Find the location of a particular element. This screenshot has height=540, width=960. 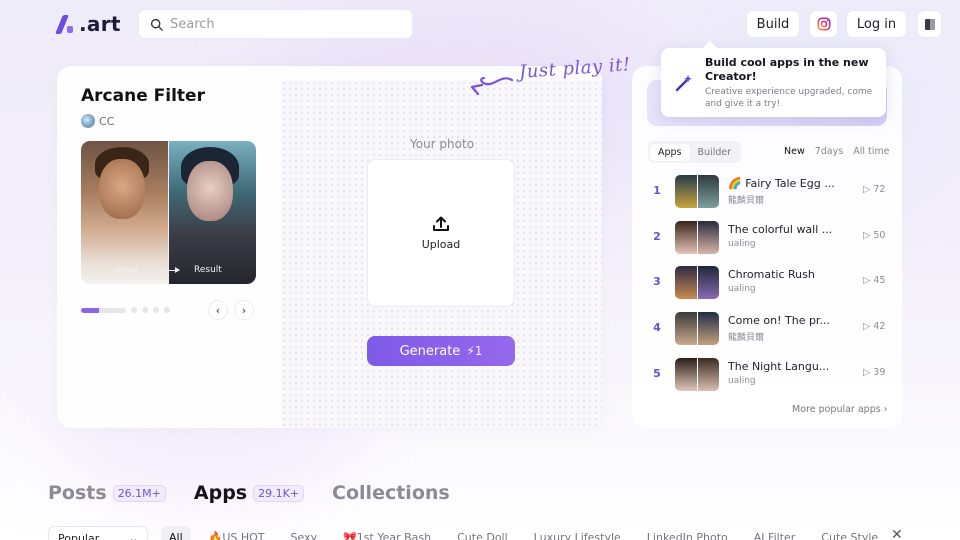

chip: LinkedIn Photo is located at coordinates (687, 533).